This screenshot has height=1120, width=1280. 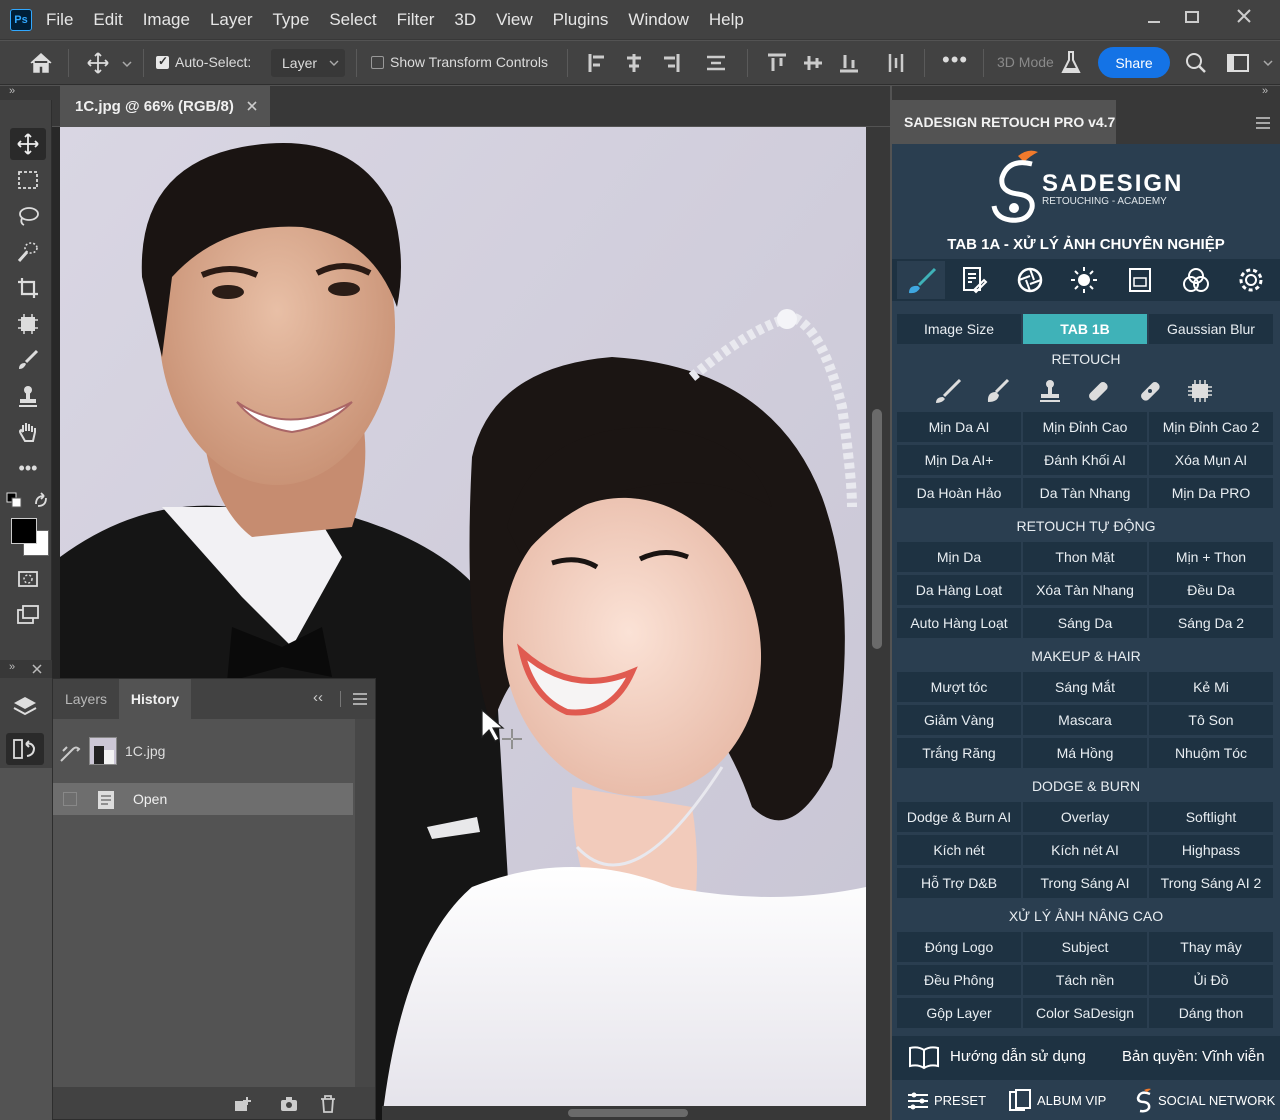 I want to click on auto-retouch-button: Da Hàng Loạt, so click(x=959, y=590).